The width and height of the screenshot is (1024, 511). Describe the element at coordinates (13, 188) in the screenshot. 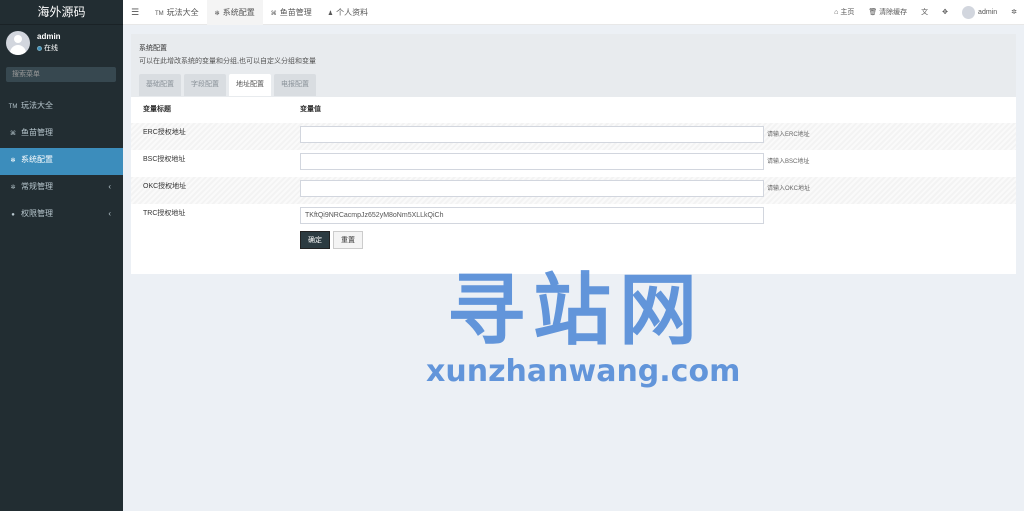

I see `cogs-icon: ✲` at that location.